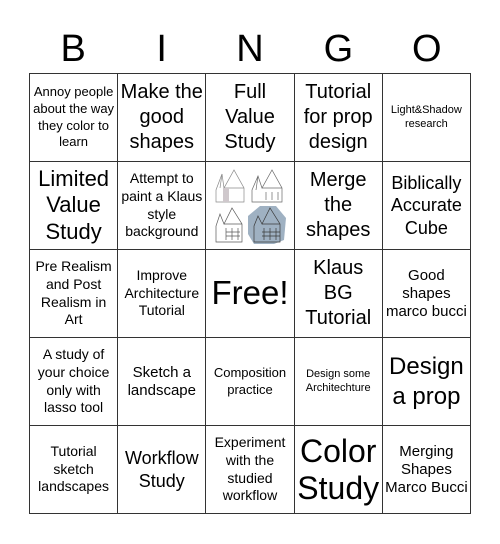 This screenshot has height=544, width=500. I want to click on bingo-cell: Klaus BG Tutorial, so click(338, 294).